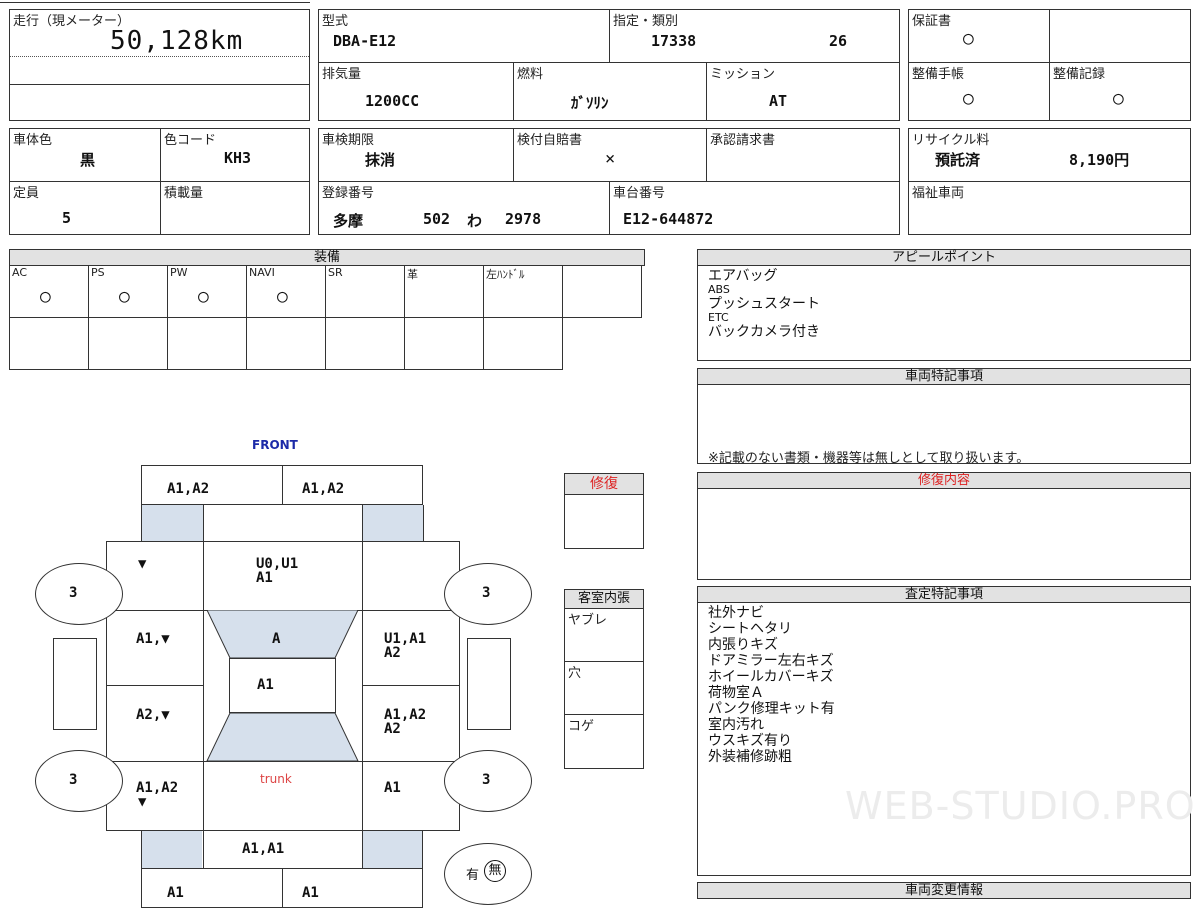 This screenshot has height=908, width=1200. I want to click on equipment-table: 装備 AC ○ PS ○ PW ○ NAVI ○ SR 革左ﾊﾝﾄﾞﾙ, so click(327, 309).